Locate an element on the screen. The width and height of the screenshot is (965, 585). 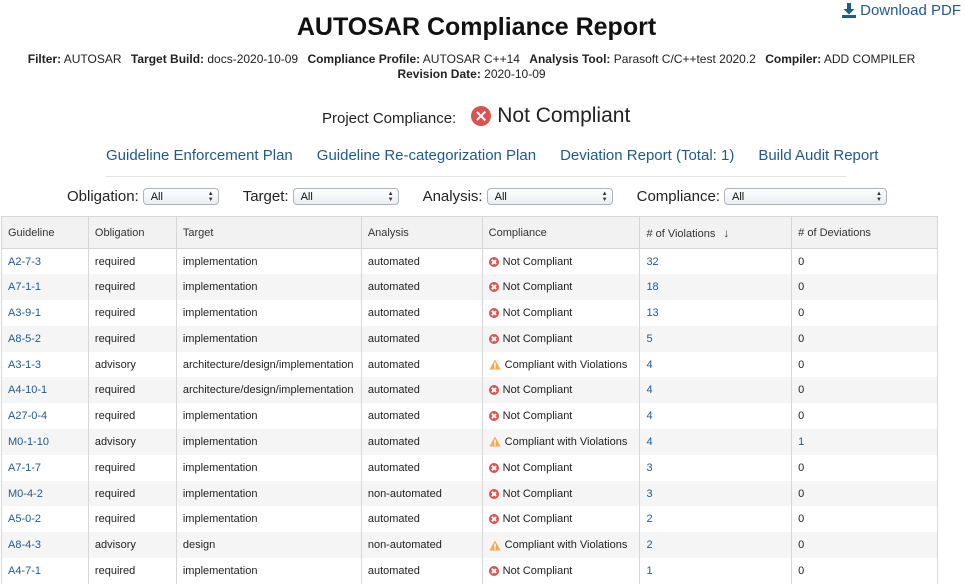
guideline-cell: A5-0-2 is located at coordinates (45, 519).